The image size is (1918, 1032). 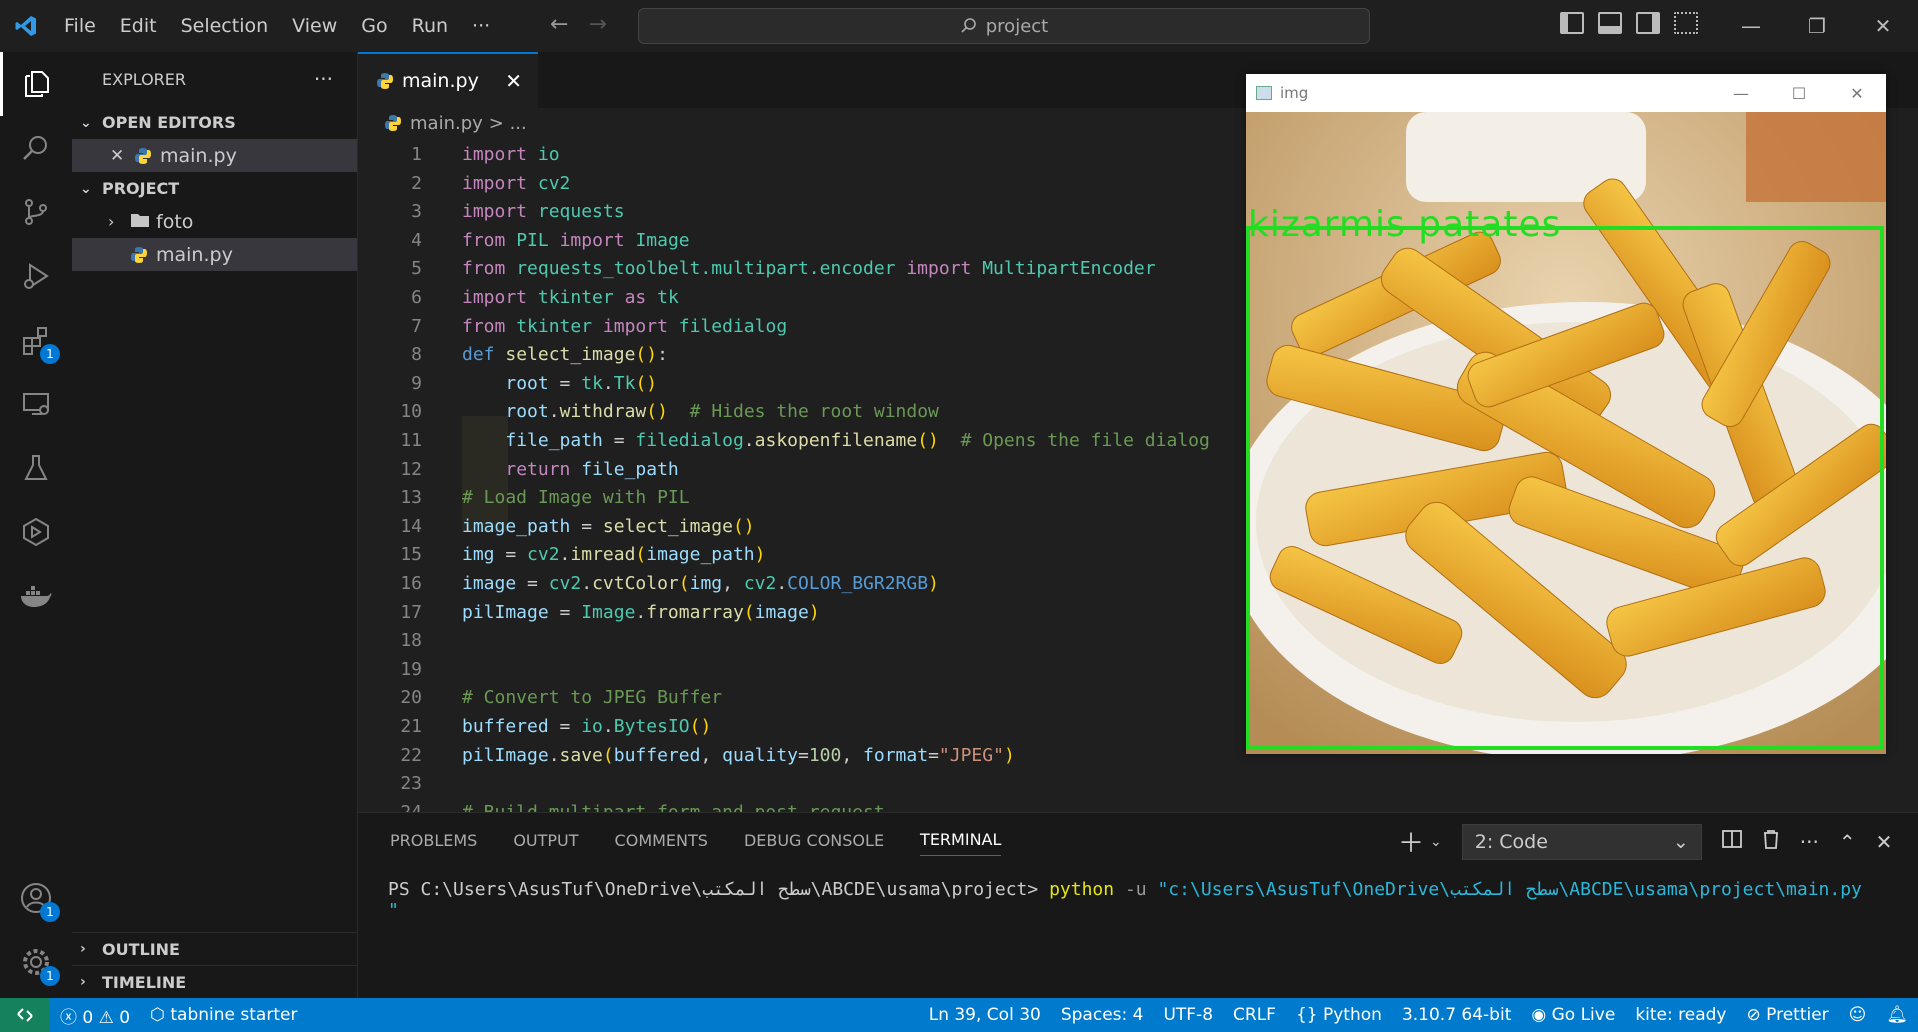 What do you see at coordinates (95, 1015) in the screenshot?
I see `problems-status: ⓧ 0 ⚠ 0` at bounding box center [95, 1015].